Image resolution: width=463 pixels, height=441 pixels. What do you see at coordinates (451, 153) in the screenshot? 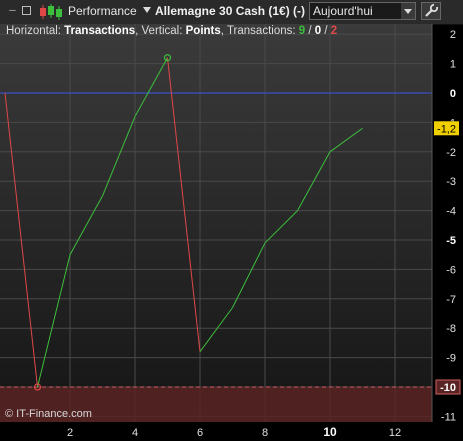
I see `y-tick-label: -2` at bounding box center [451, 153].